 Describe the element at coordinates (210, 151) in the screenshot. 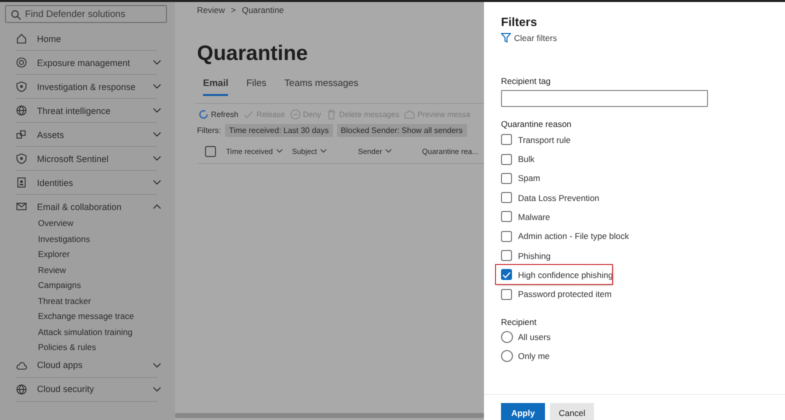

I see `select-all-checkbox` at that location.